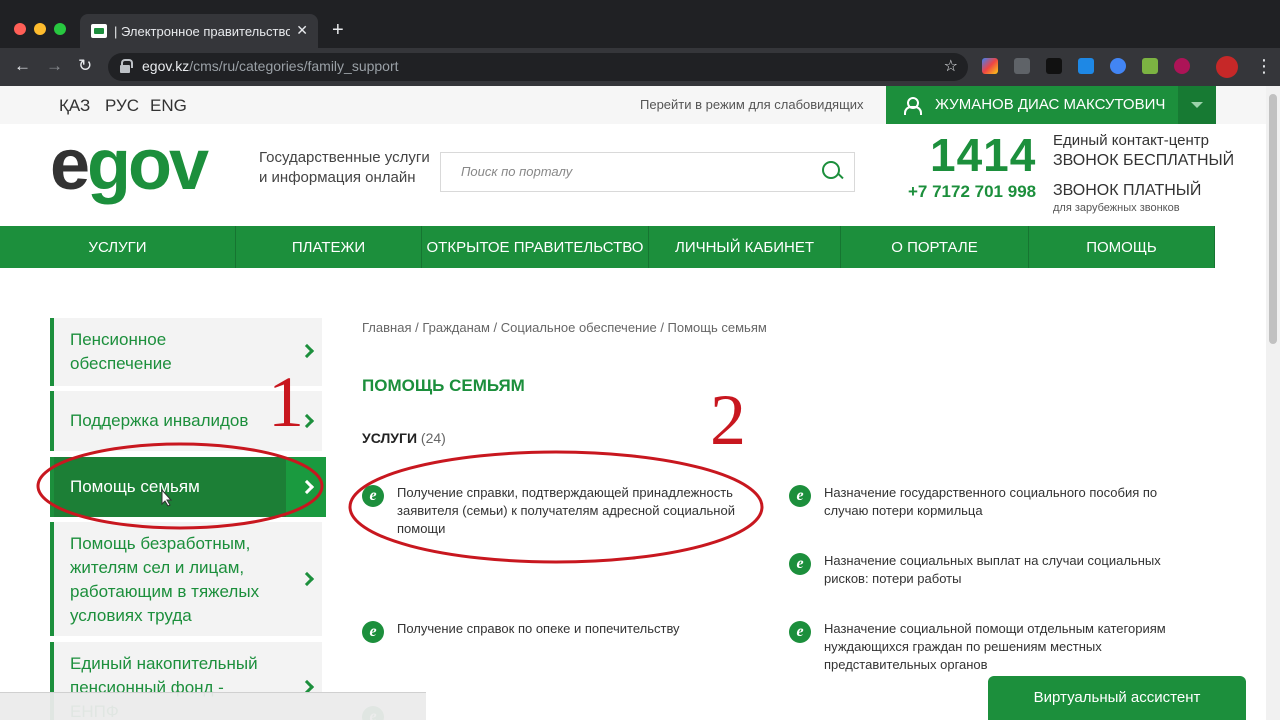  Describe the element at coordinates (990, 66) in the screenshot. I see `extension-icon` at that location.